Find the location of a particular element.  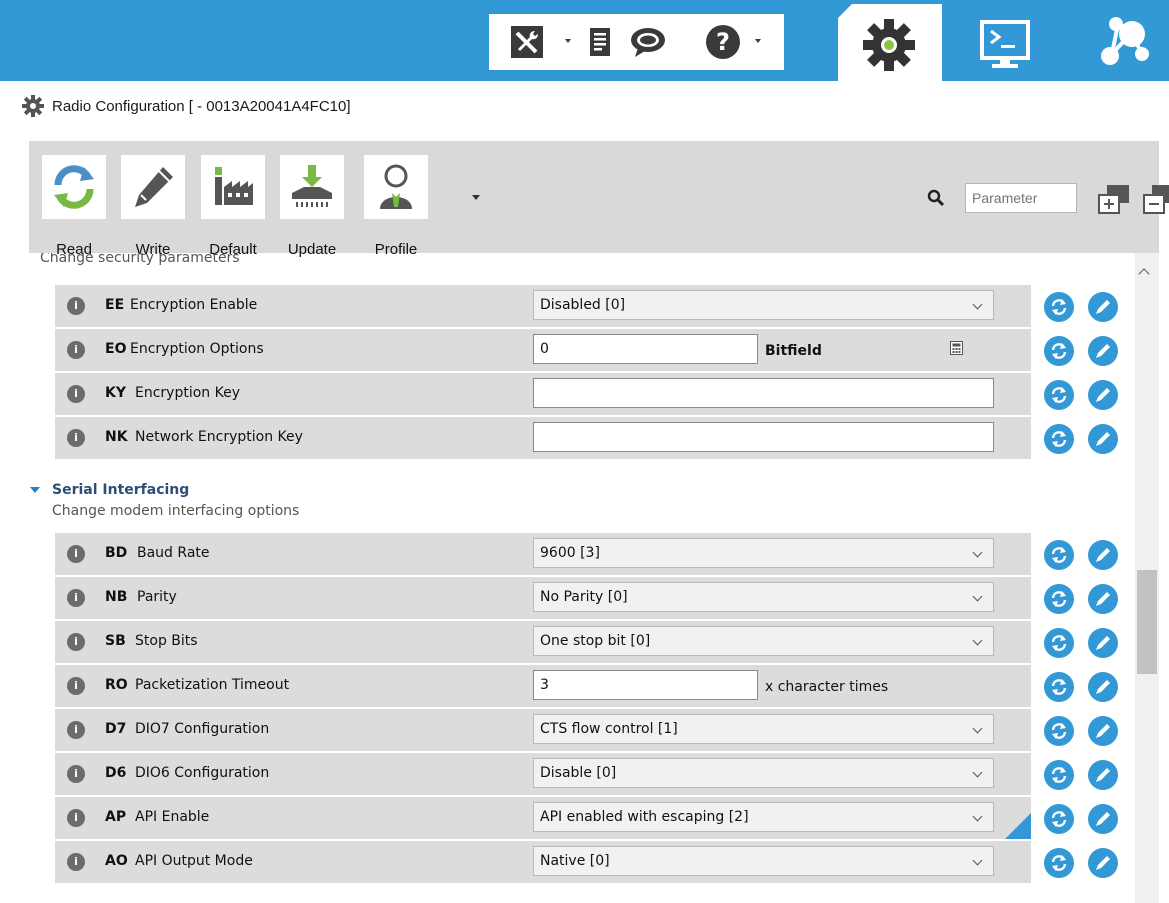

collapse-caret-icon is located at coordinates (35, 490).